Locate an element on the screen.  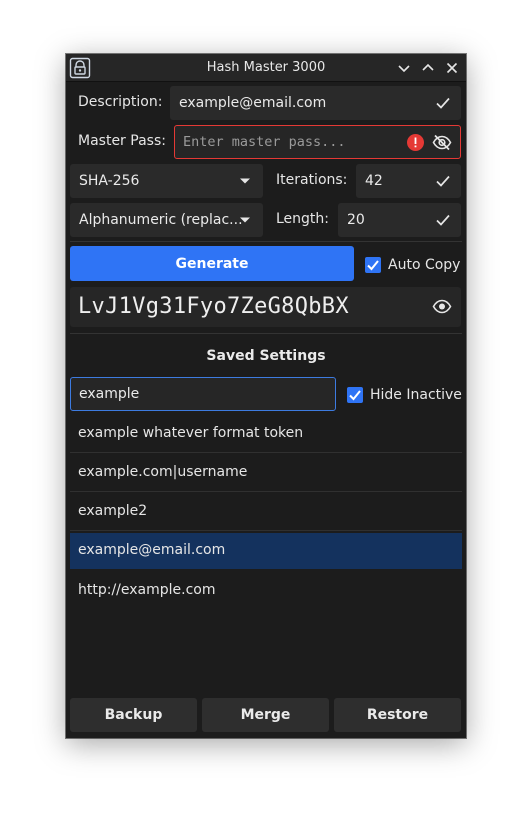
saved-item-label: example@email.com is located at coordinates (152, 550).